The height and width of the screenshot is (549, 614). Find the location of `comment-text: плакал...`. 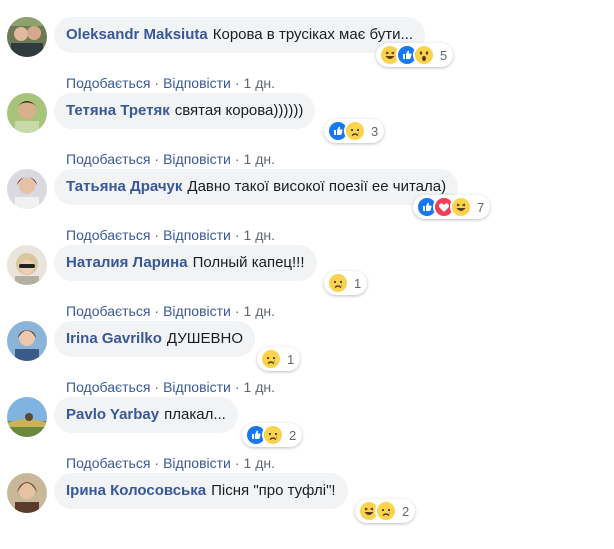

comment-text: плакал... is located at coordinates (195, 414).